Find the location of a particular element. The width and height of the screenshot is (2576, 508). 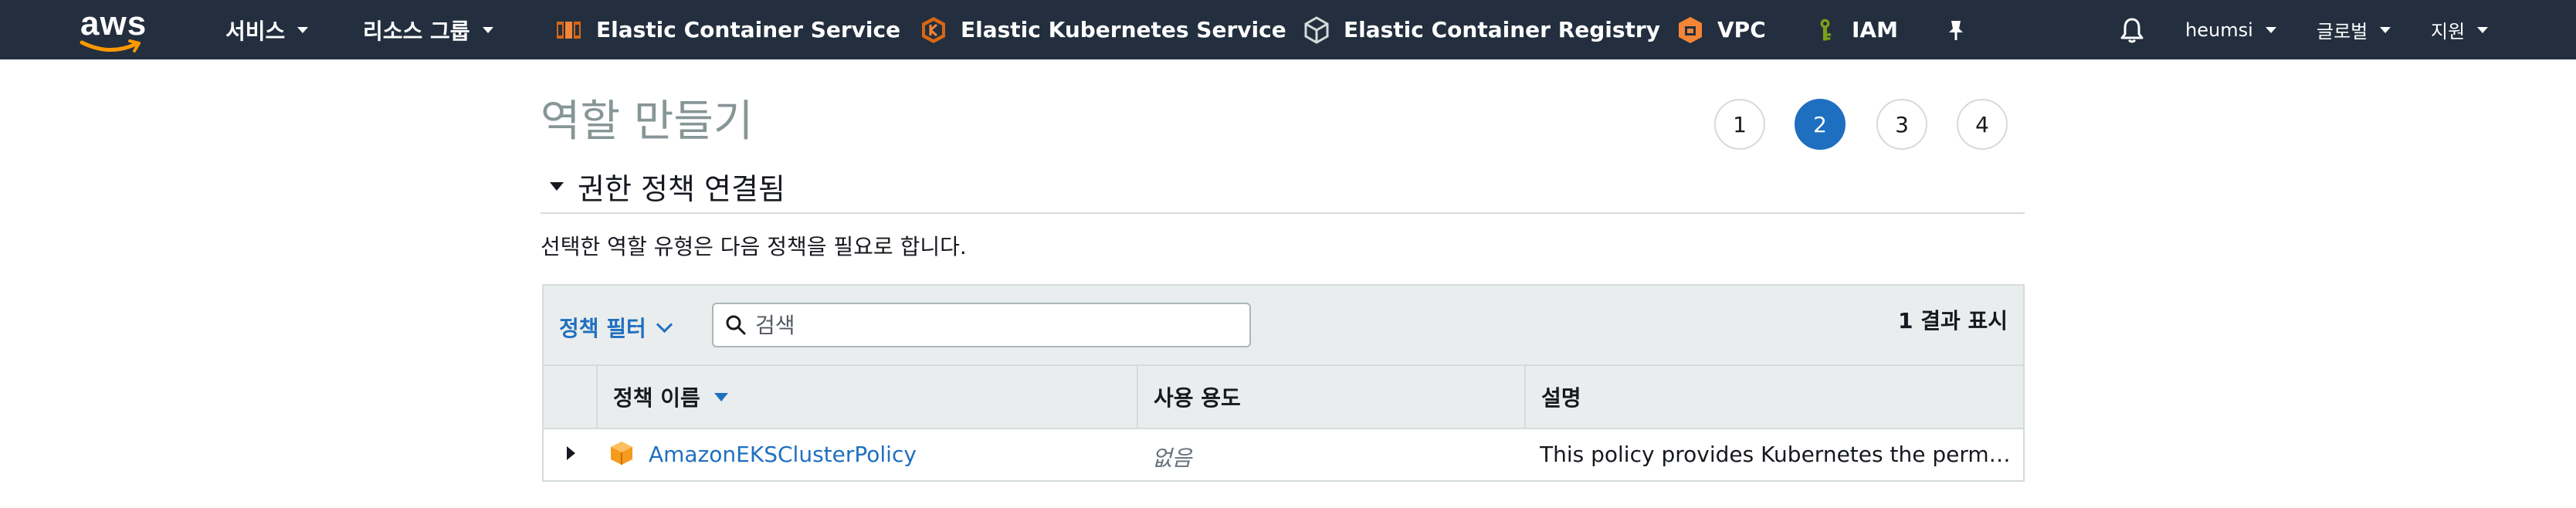

nav-link-iam: IAM is located at coordinates (1856, 29).